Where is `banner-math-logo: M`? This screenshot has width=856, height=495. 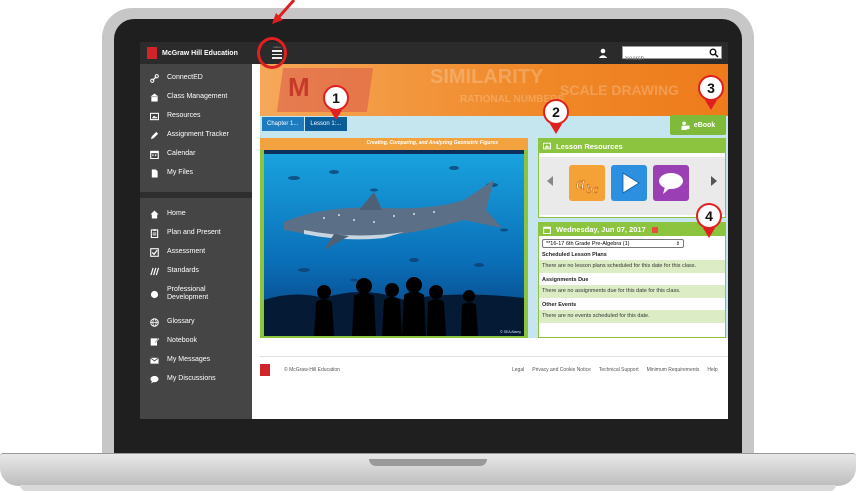 banner-math-logo: M is located at coordinates (299, 87).